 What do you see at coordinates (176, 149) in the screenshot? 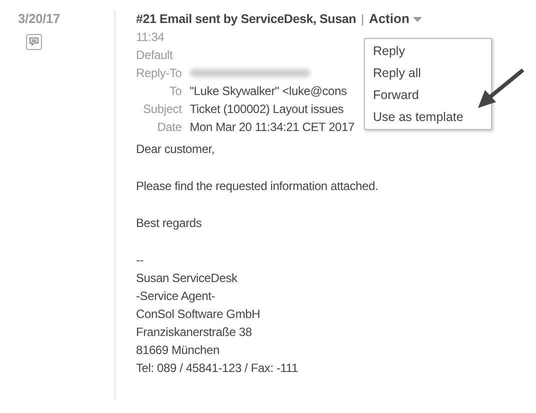
I see `body-line: Dear customer,` at bounding box center [176, 149].